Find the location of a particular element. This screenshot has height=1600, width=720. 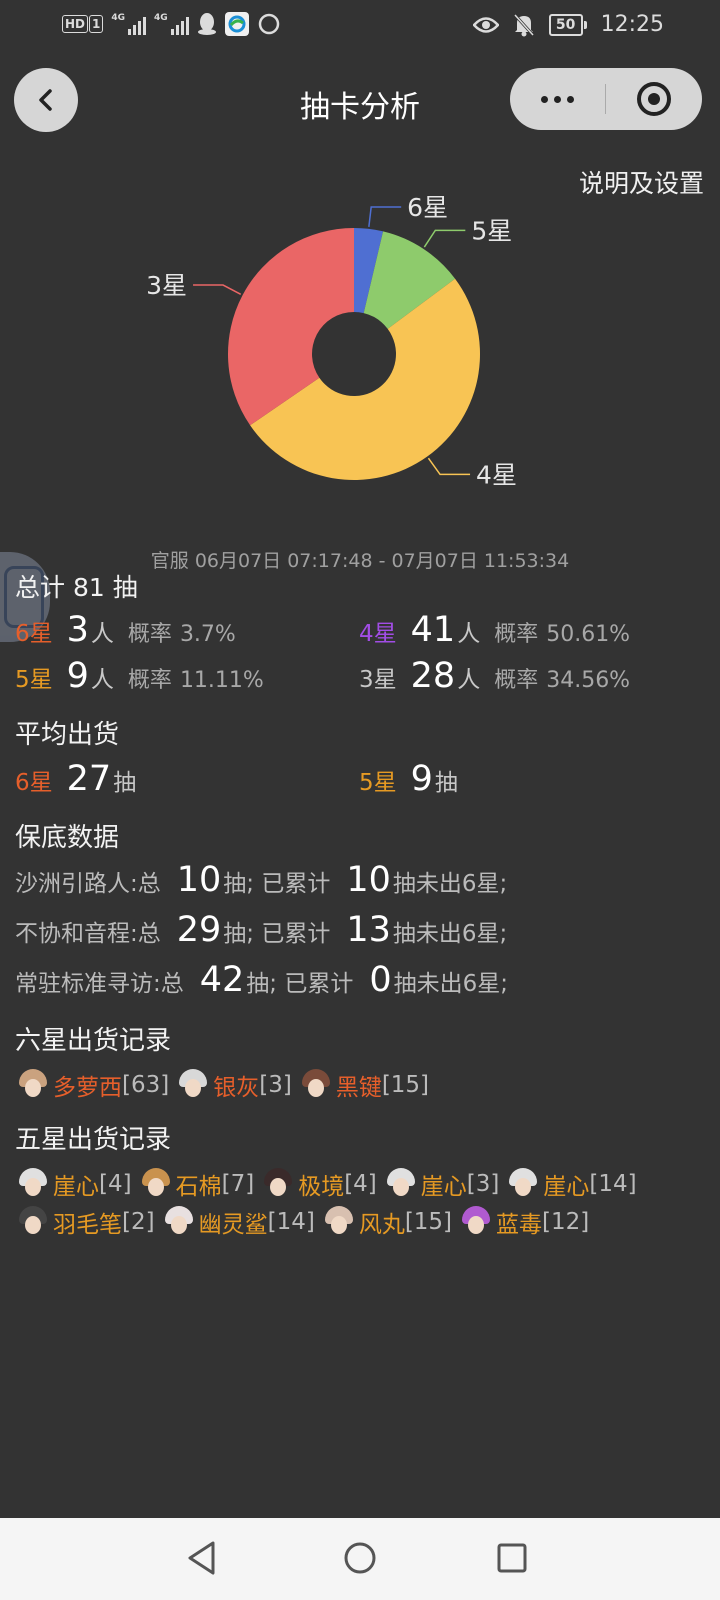

miniprogram-capsule is located at coordinates (606, 99).